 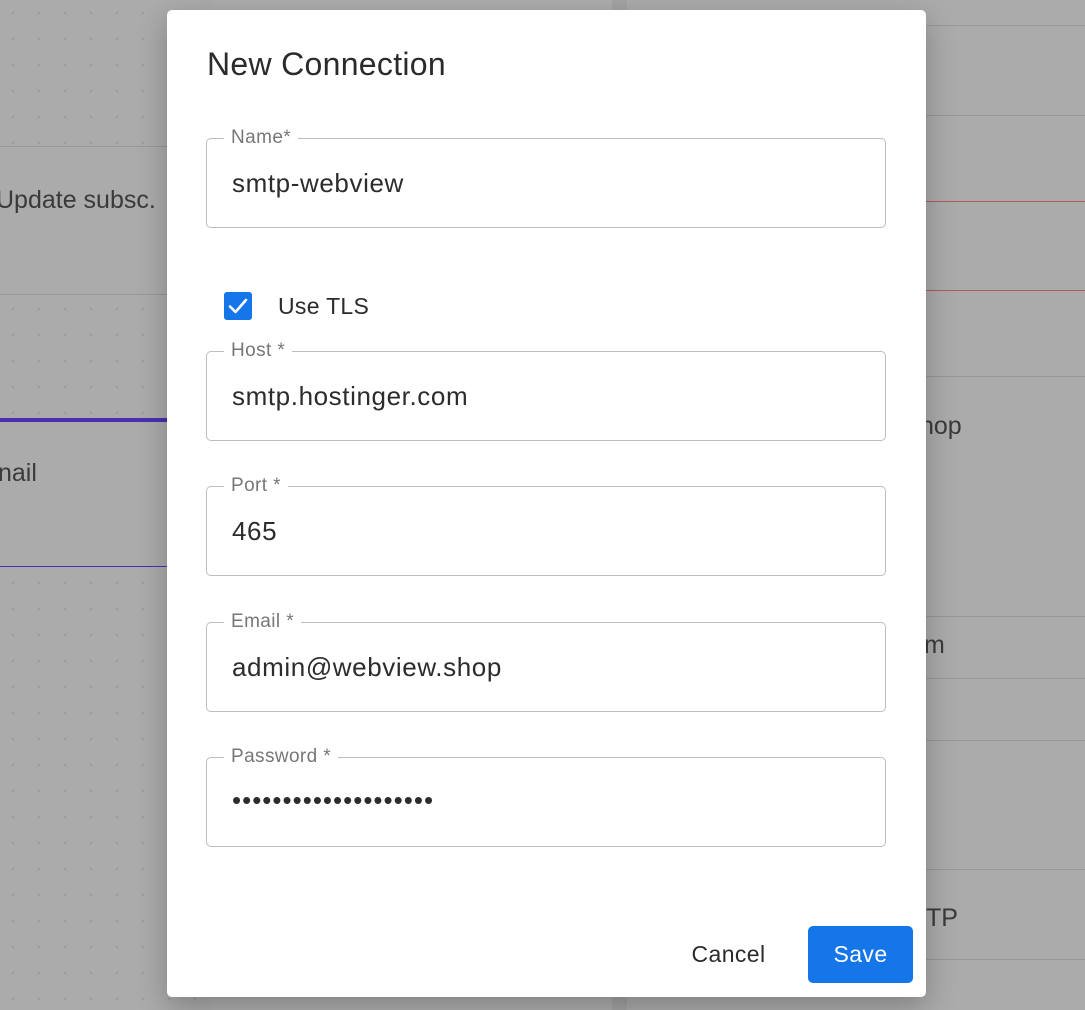 What do you see at coordinates (546, 531) in the screenshot?
I see `port-field-outline` at bounding box center [546, 531].